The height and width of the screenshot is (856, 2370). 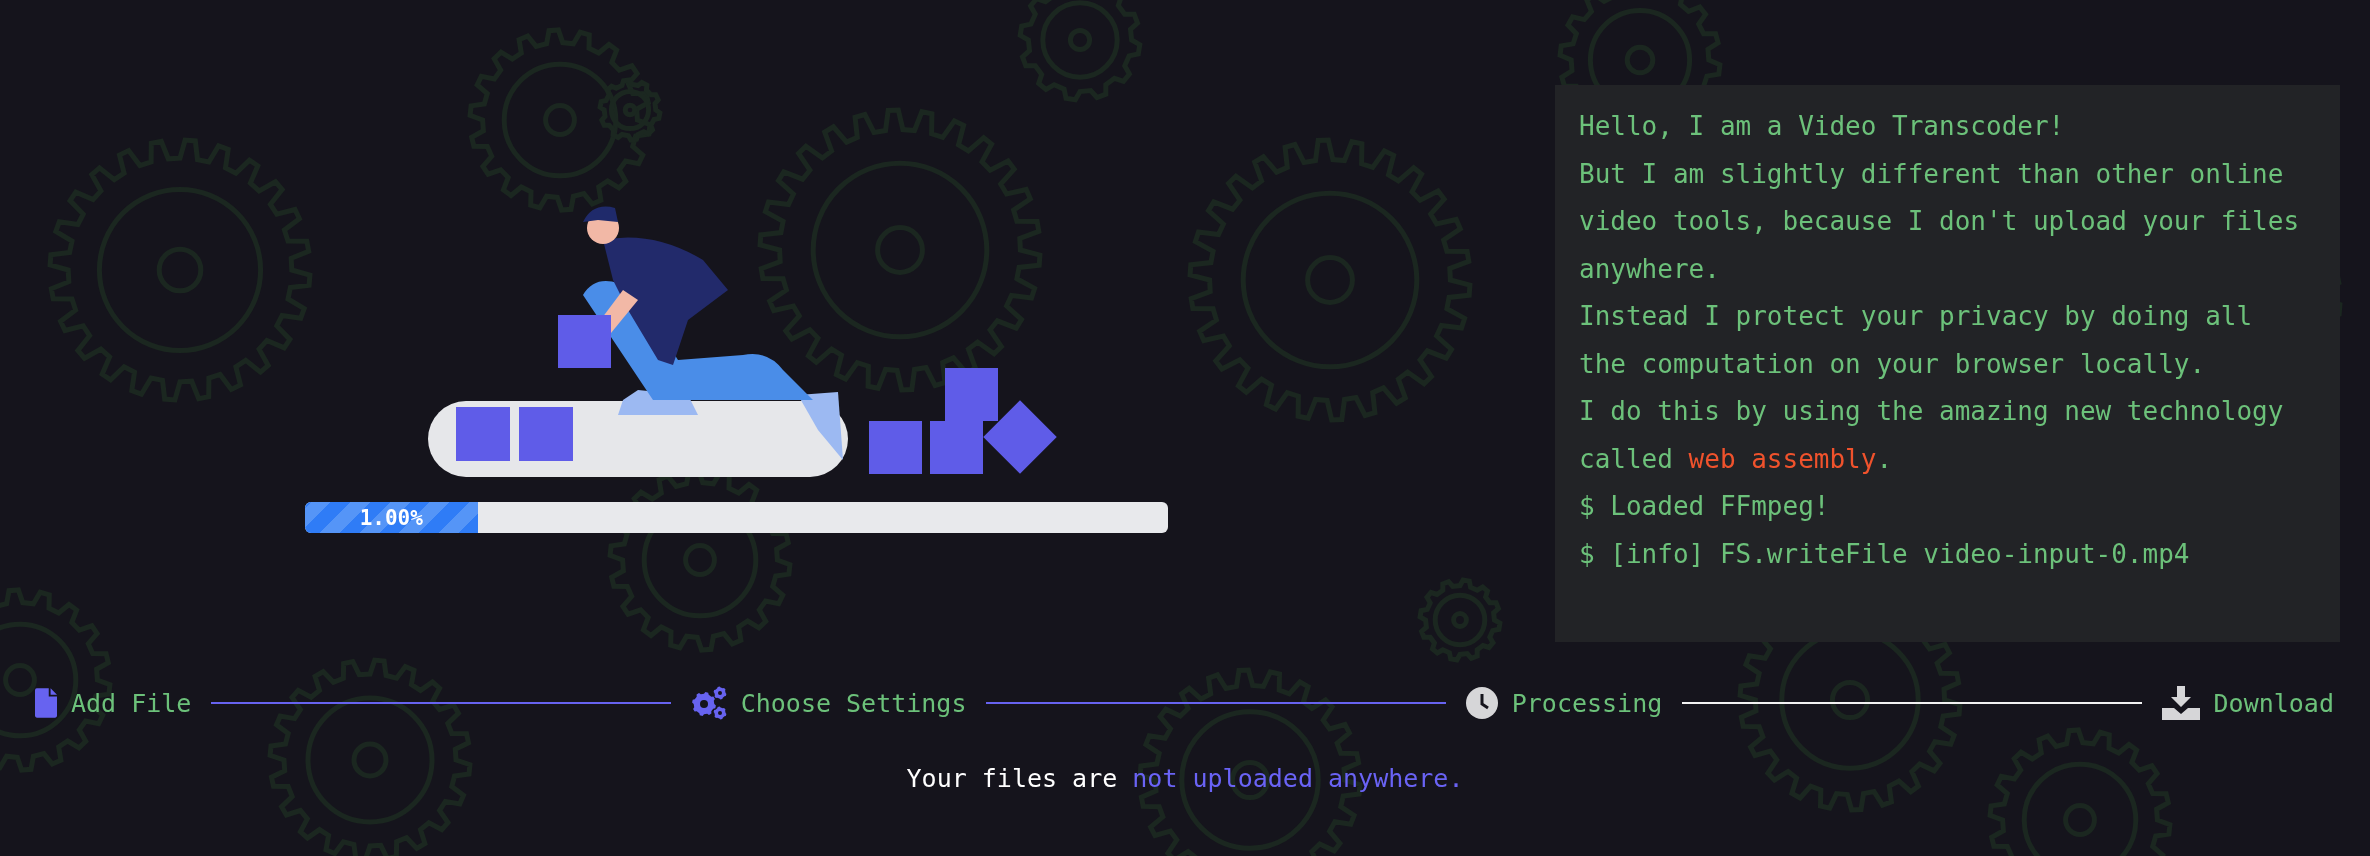 What do you see at coordinates (1885, 554) in the screenshot?
I see `console-message: $ [info] FS.writeFile video-input-0.mp4` at bounding box center [1885, 554].